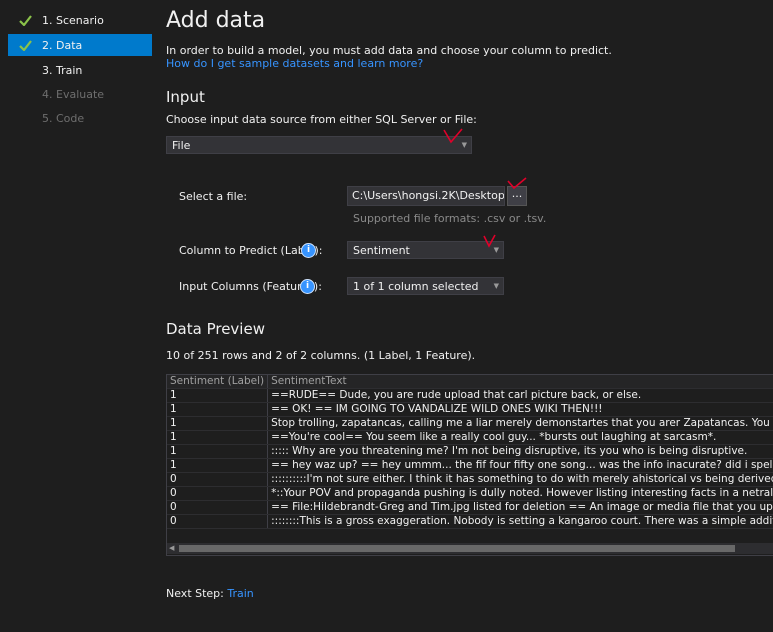  Describe the element at coordinates (450, 218) in the screenshot. I see `supported-formats-hint: Supported file formats: .csv or .tsv.` at that location.